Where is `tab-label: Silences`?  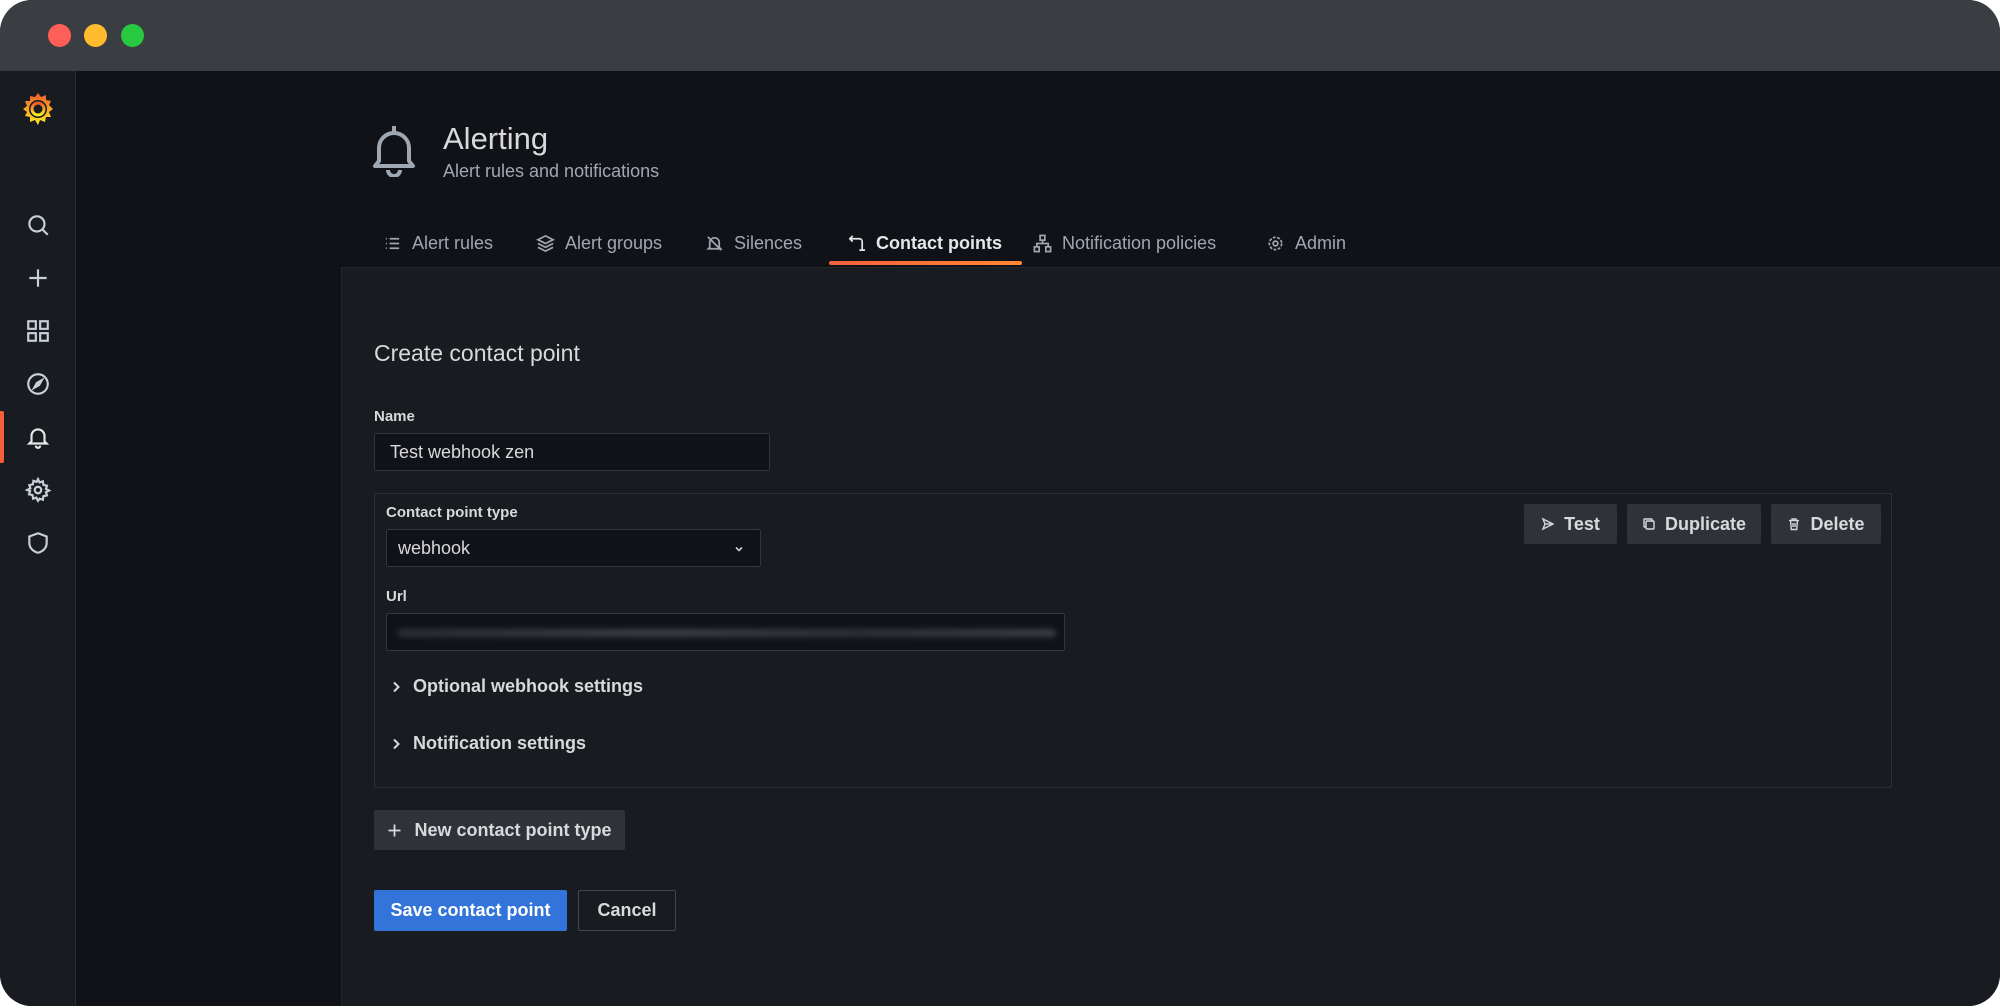 tab-label: Silences is located at coordinates (768, 242).